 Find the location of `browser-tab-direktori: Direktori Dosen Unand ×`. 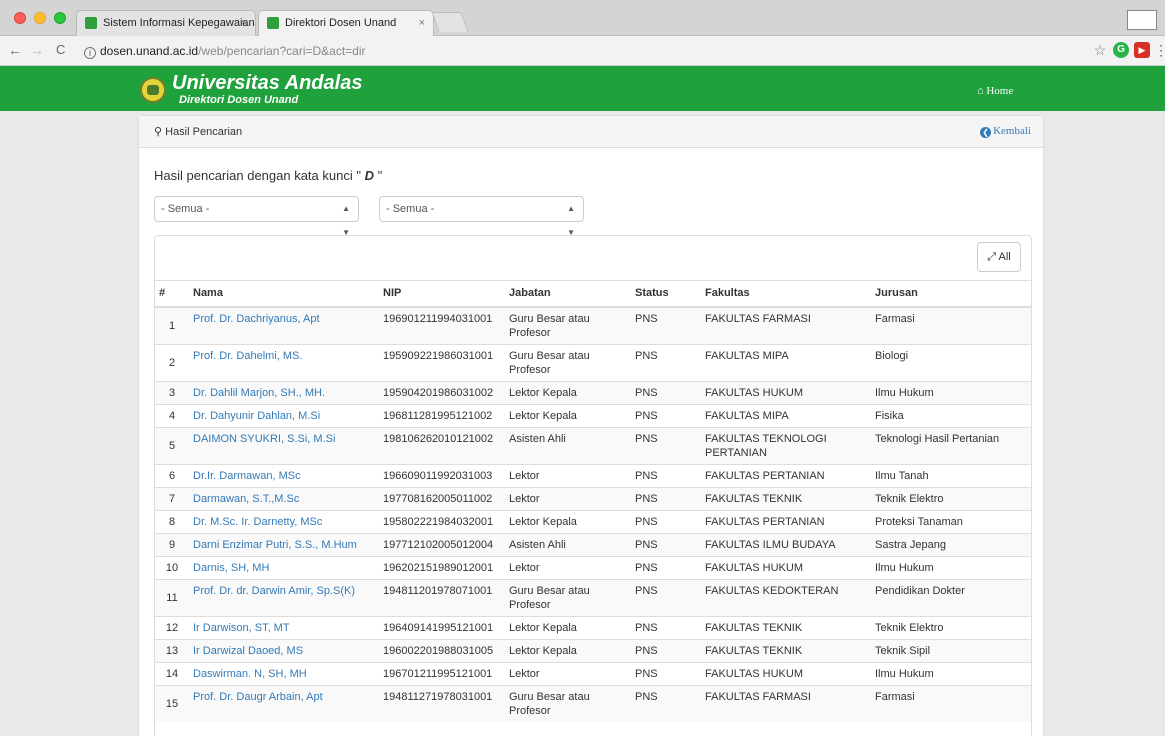

browser-tab-direktori: Direktori Dosen Unand × is located at coordinates (346, 23).